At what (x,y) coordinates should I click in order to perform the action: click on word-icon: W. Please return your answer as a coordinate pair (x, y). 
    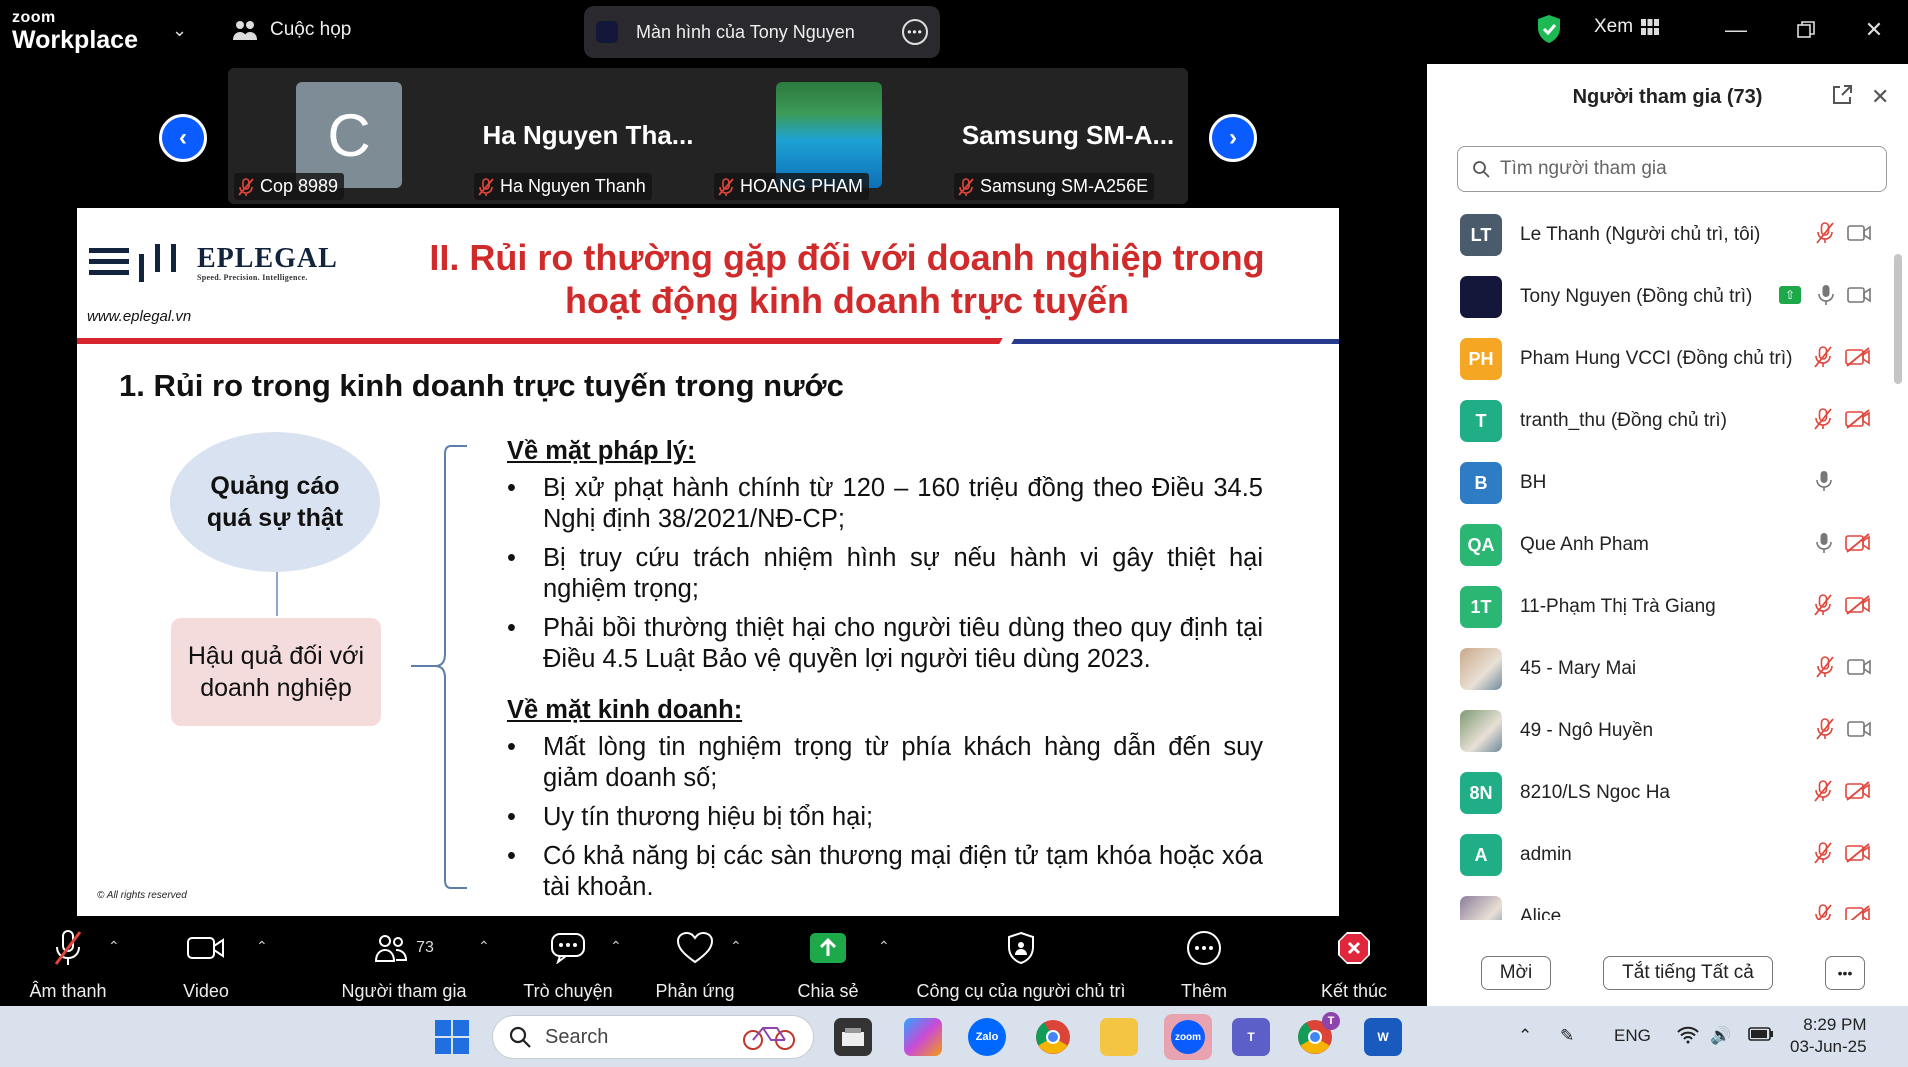
    Looking at the image, I should click on (1383, 1037).